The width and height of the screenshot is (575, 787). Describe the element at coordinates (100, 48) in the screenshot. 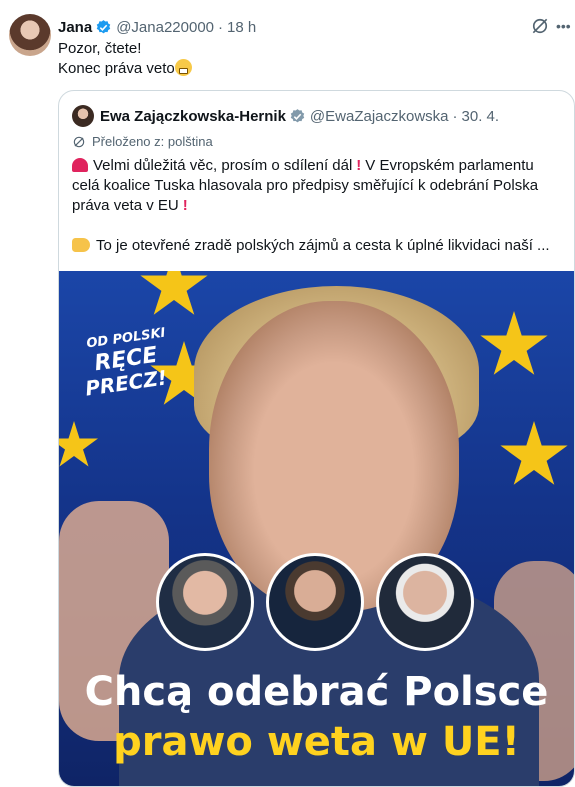

I see `tweet-text-line: Pozor, čtete!` at that location.